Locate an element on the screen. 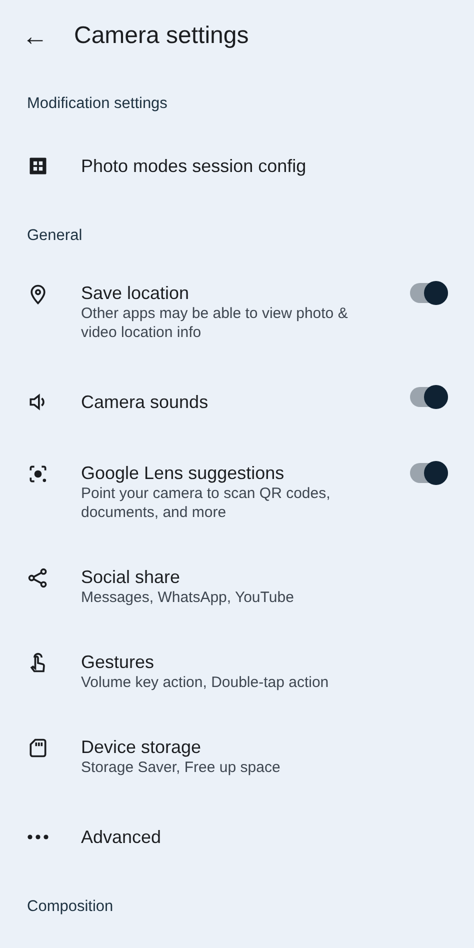  setting-title: Save location is located at coordinates (245, 293).